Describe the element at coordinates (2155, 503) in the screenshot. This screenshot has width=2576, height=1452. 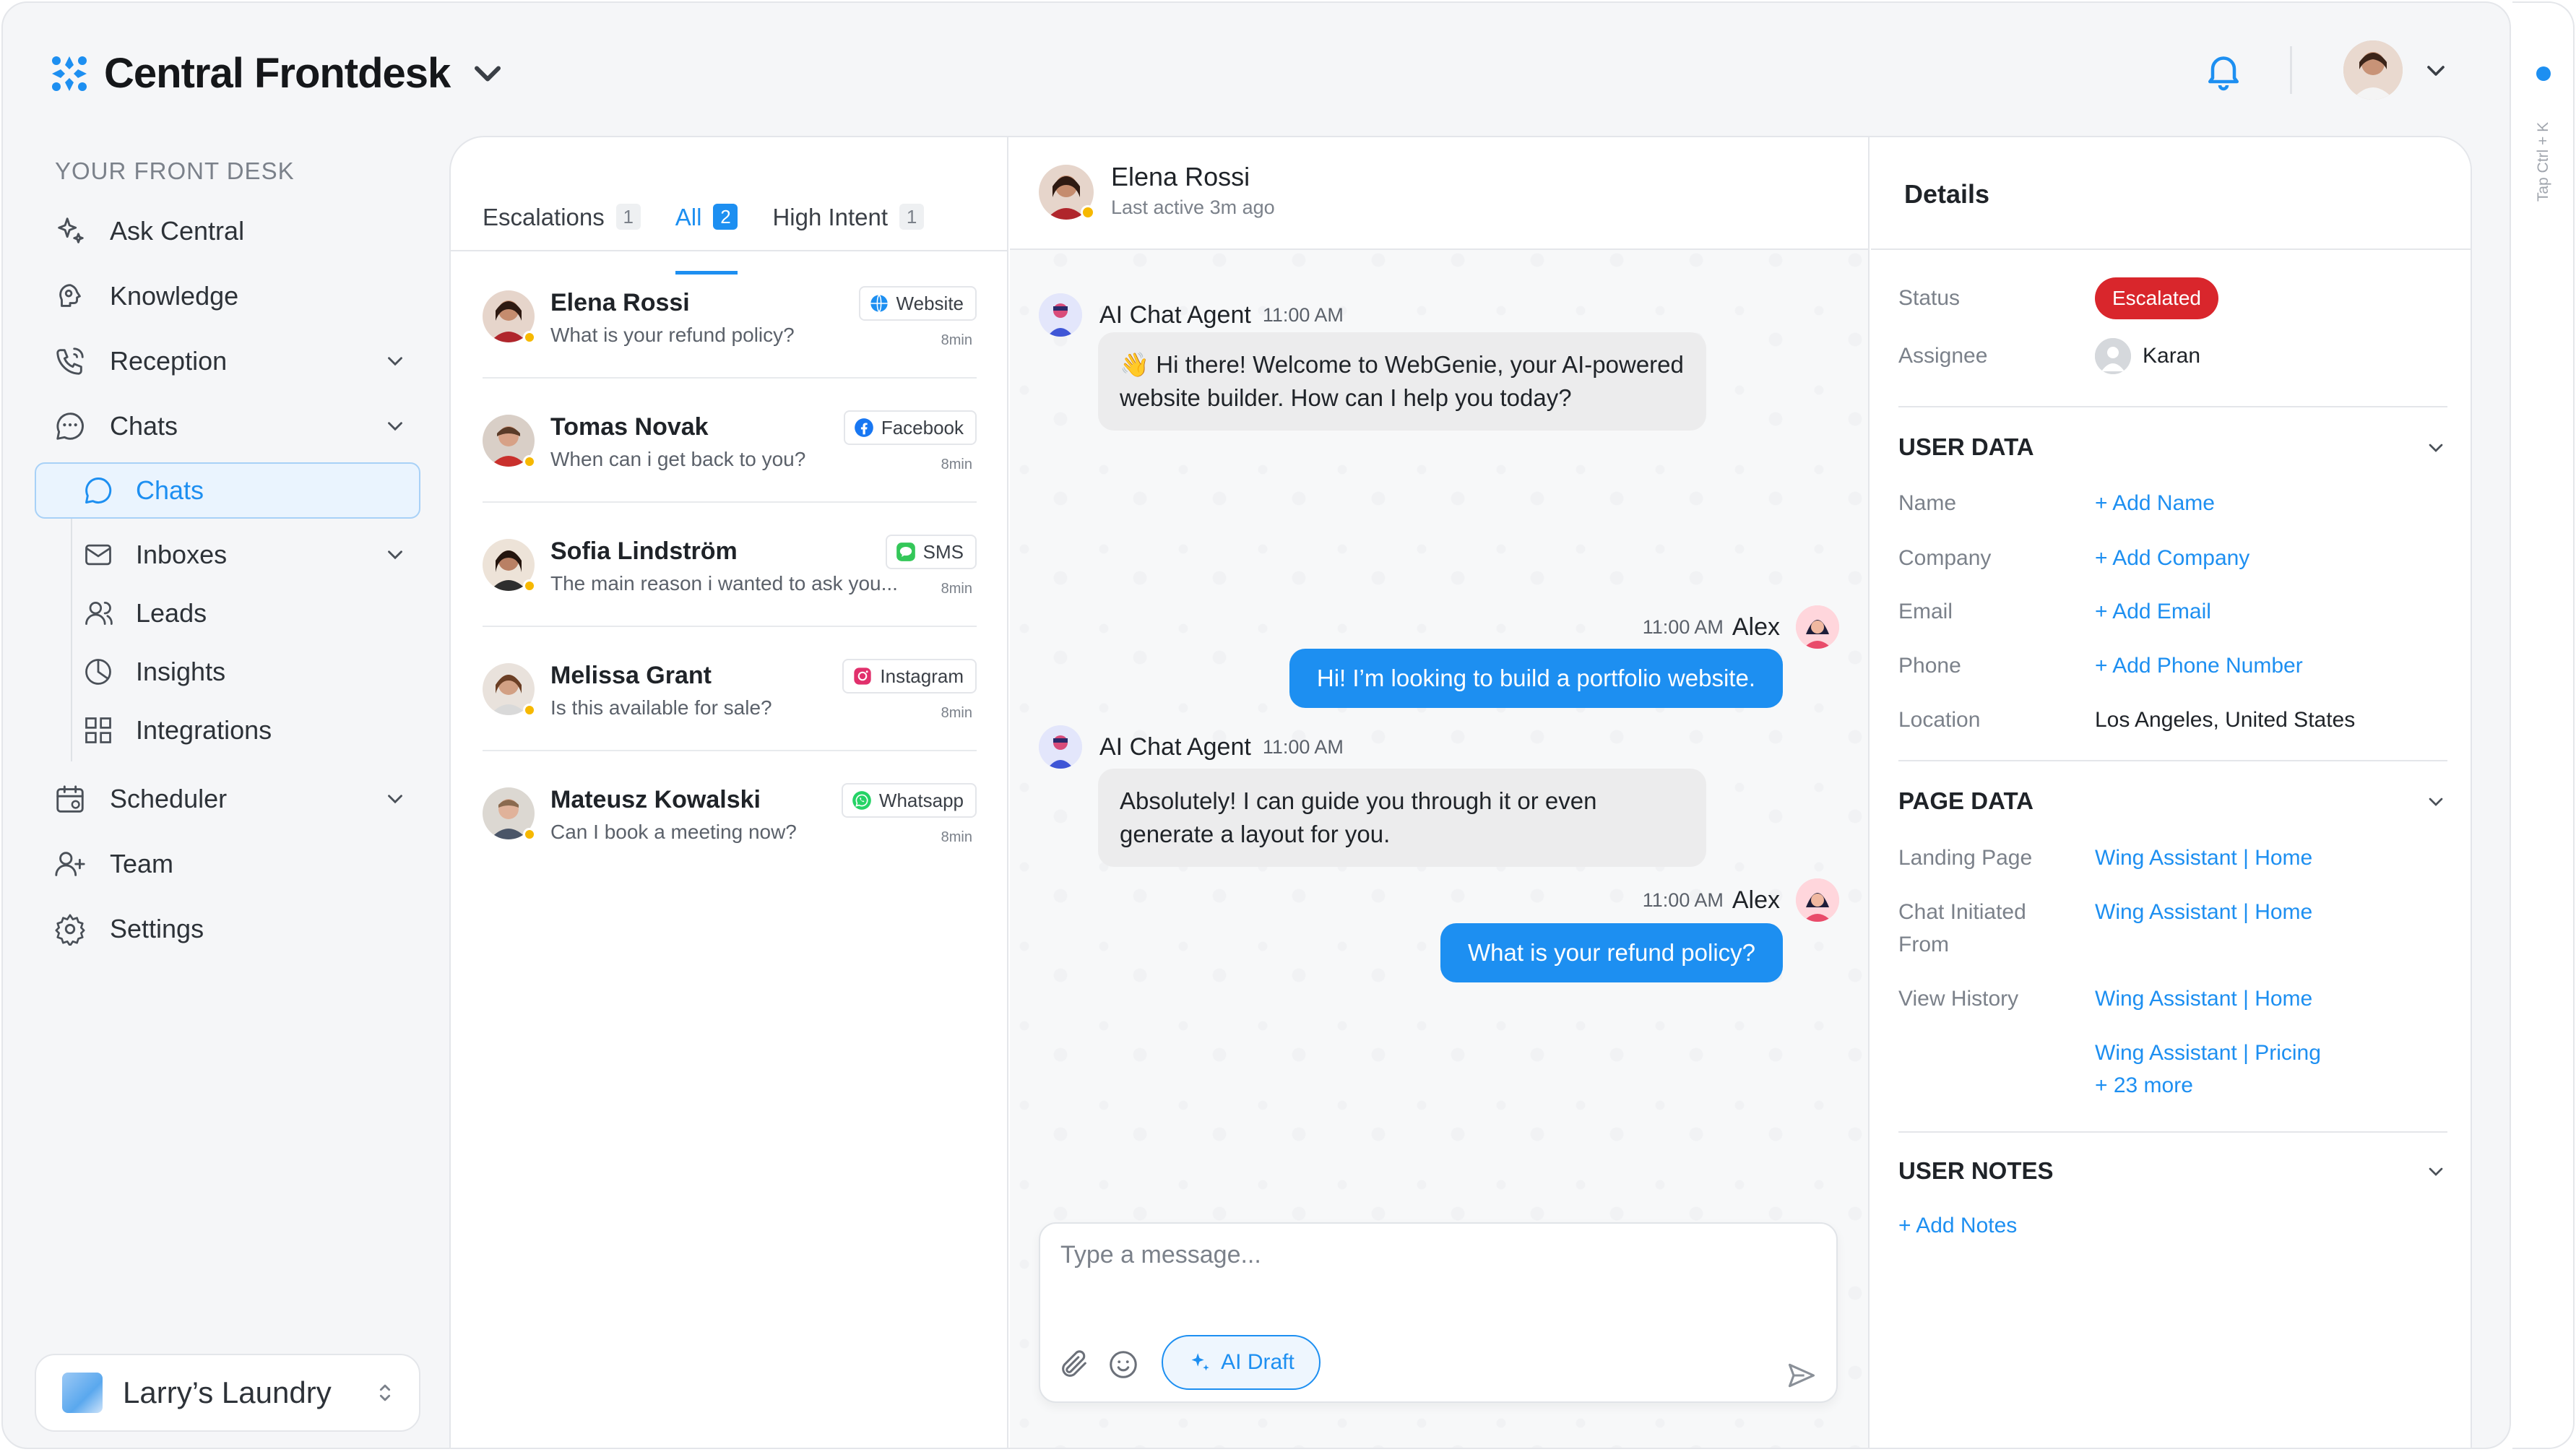
I see `add-name-link: + Add Name` at that location.